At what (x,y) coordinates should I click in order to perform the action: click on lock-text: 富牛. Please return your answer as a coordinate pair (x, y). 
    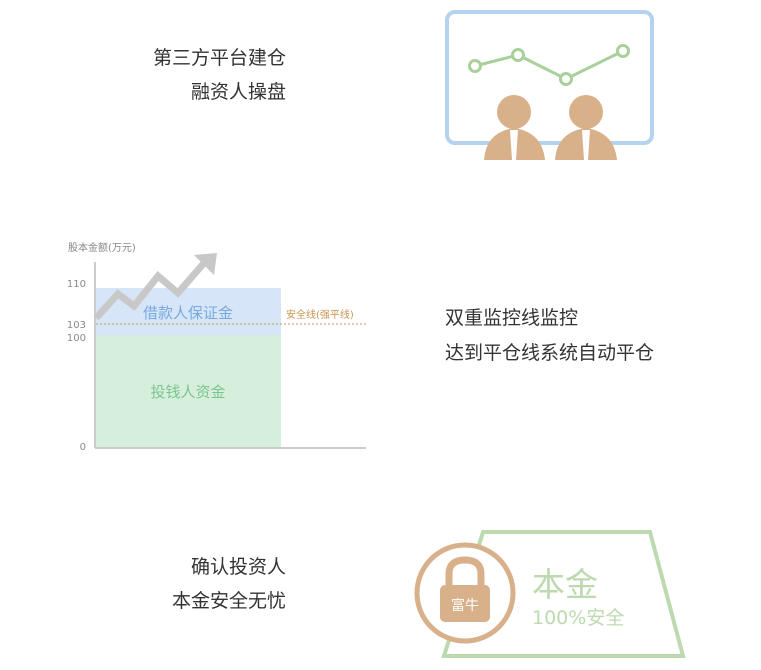
    Looking at the image, I should click on (465, 605).